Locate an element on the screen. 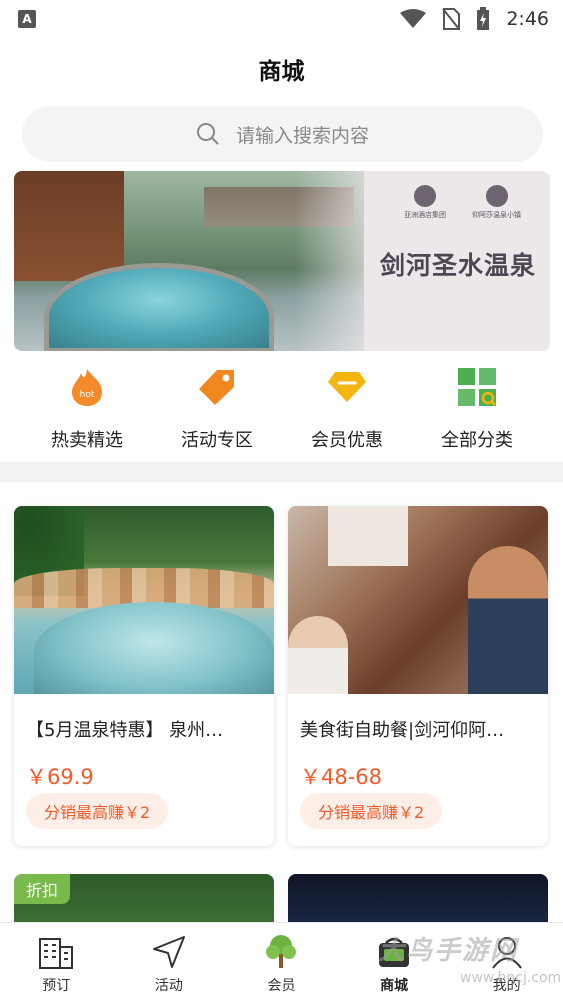  nav-item-activities: 活动 is located at coordinates (169, 962).